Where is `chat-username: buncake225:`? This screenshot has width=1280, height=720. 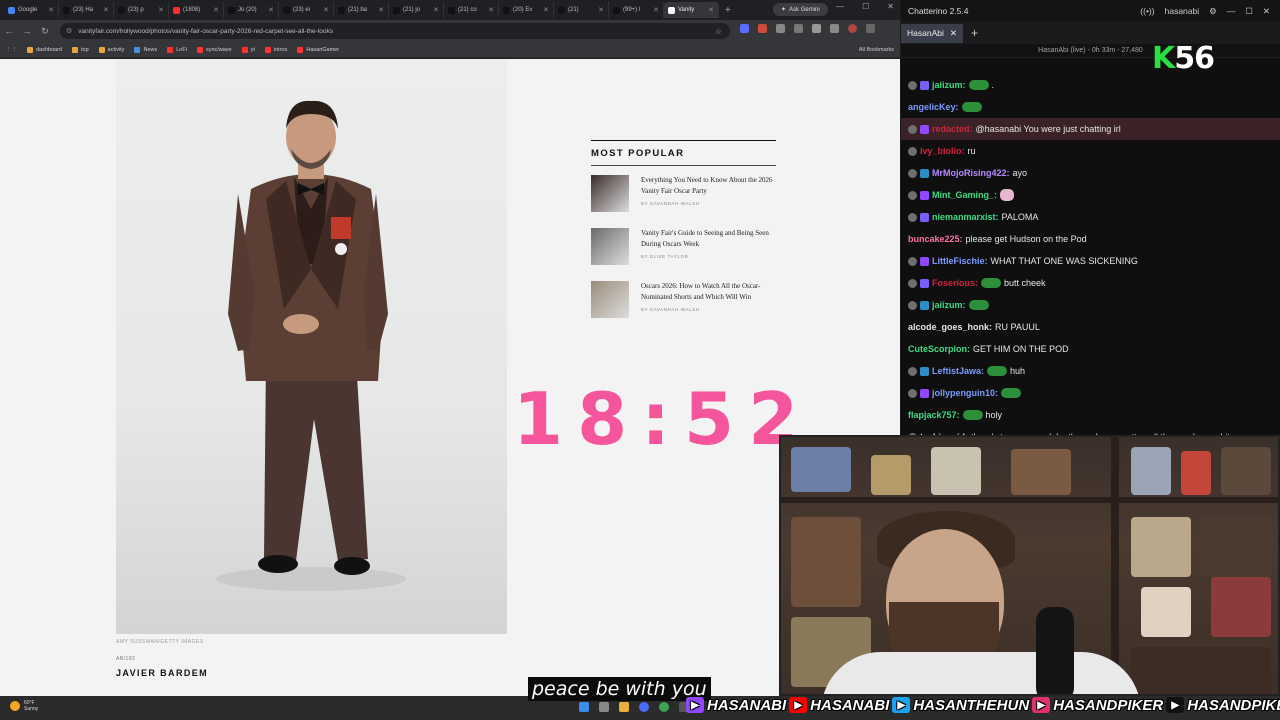 chat-username: buncake225: is located at coordinates (935, 239).